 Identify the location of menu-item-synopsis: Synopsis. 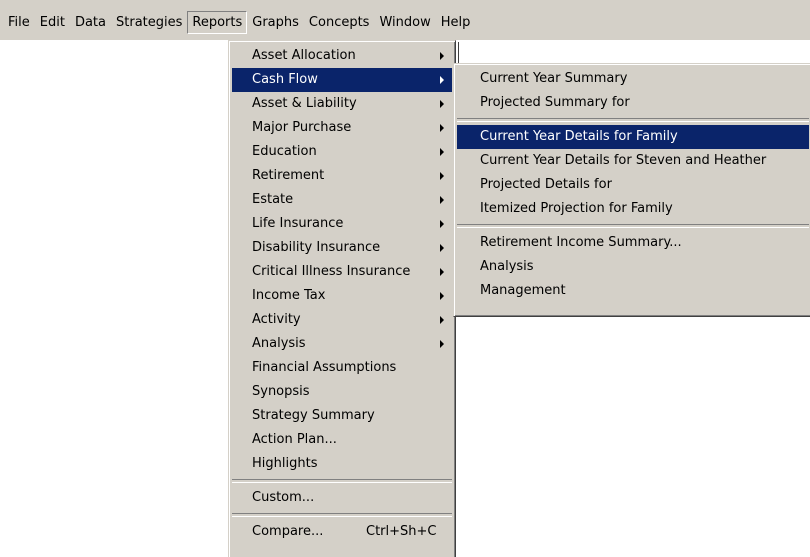
(342, 392).